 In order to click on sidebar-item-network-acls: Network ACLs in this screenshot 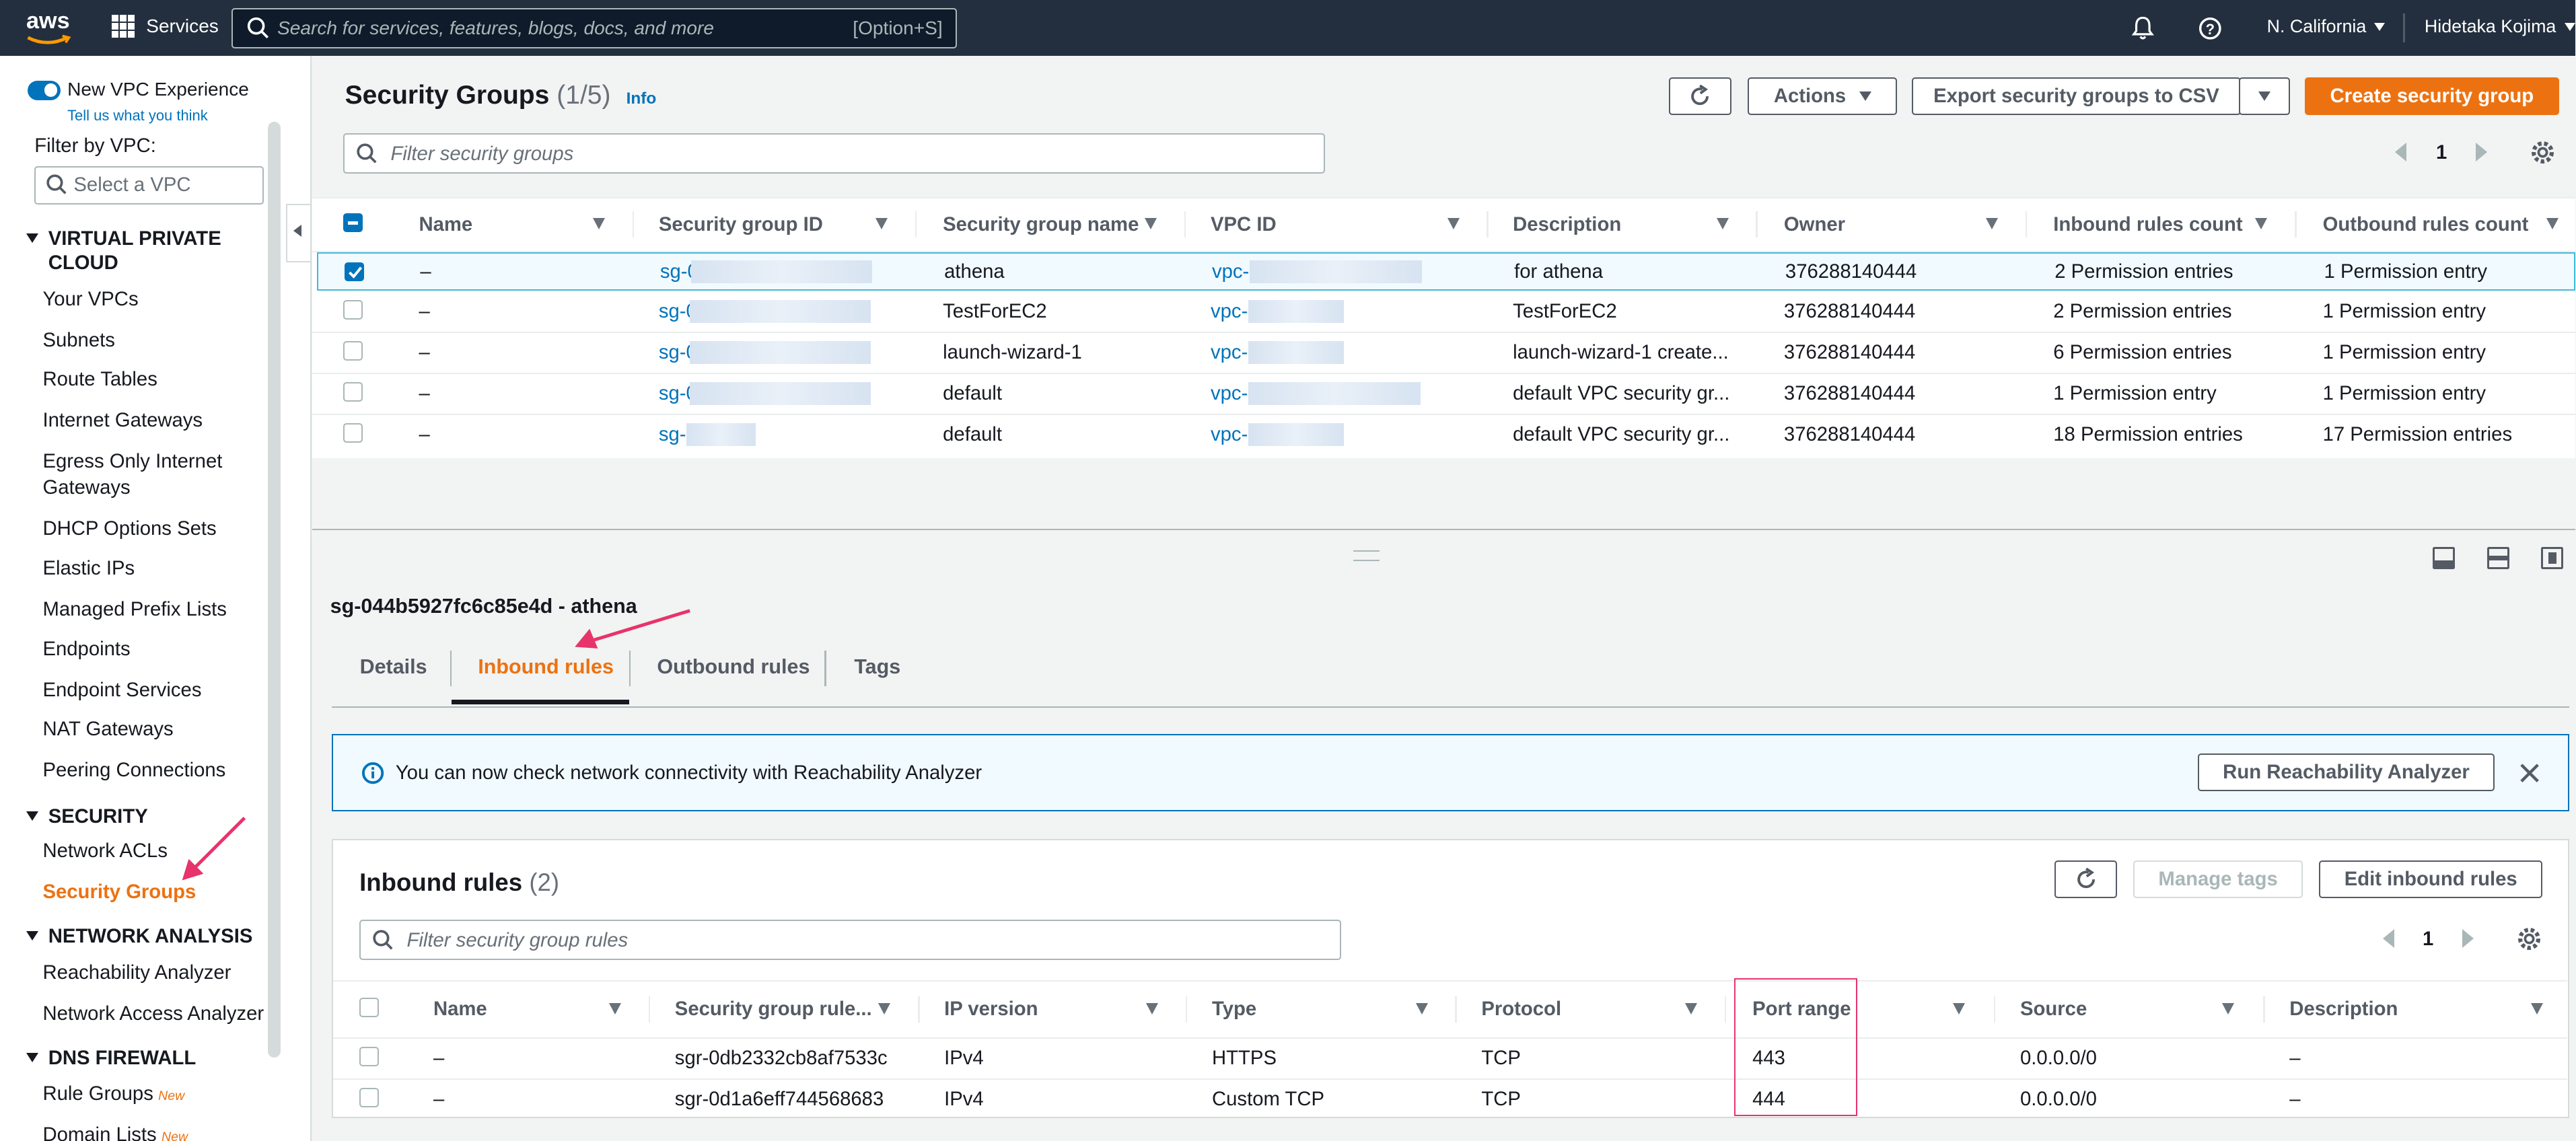, I will do `click(105, 851)`.